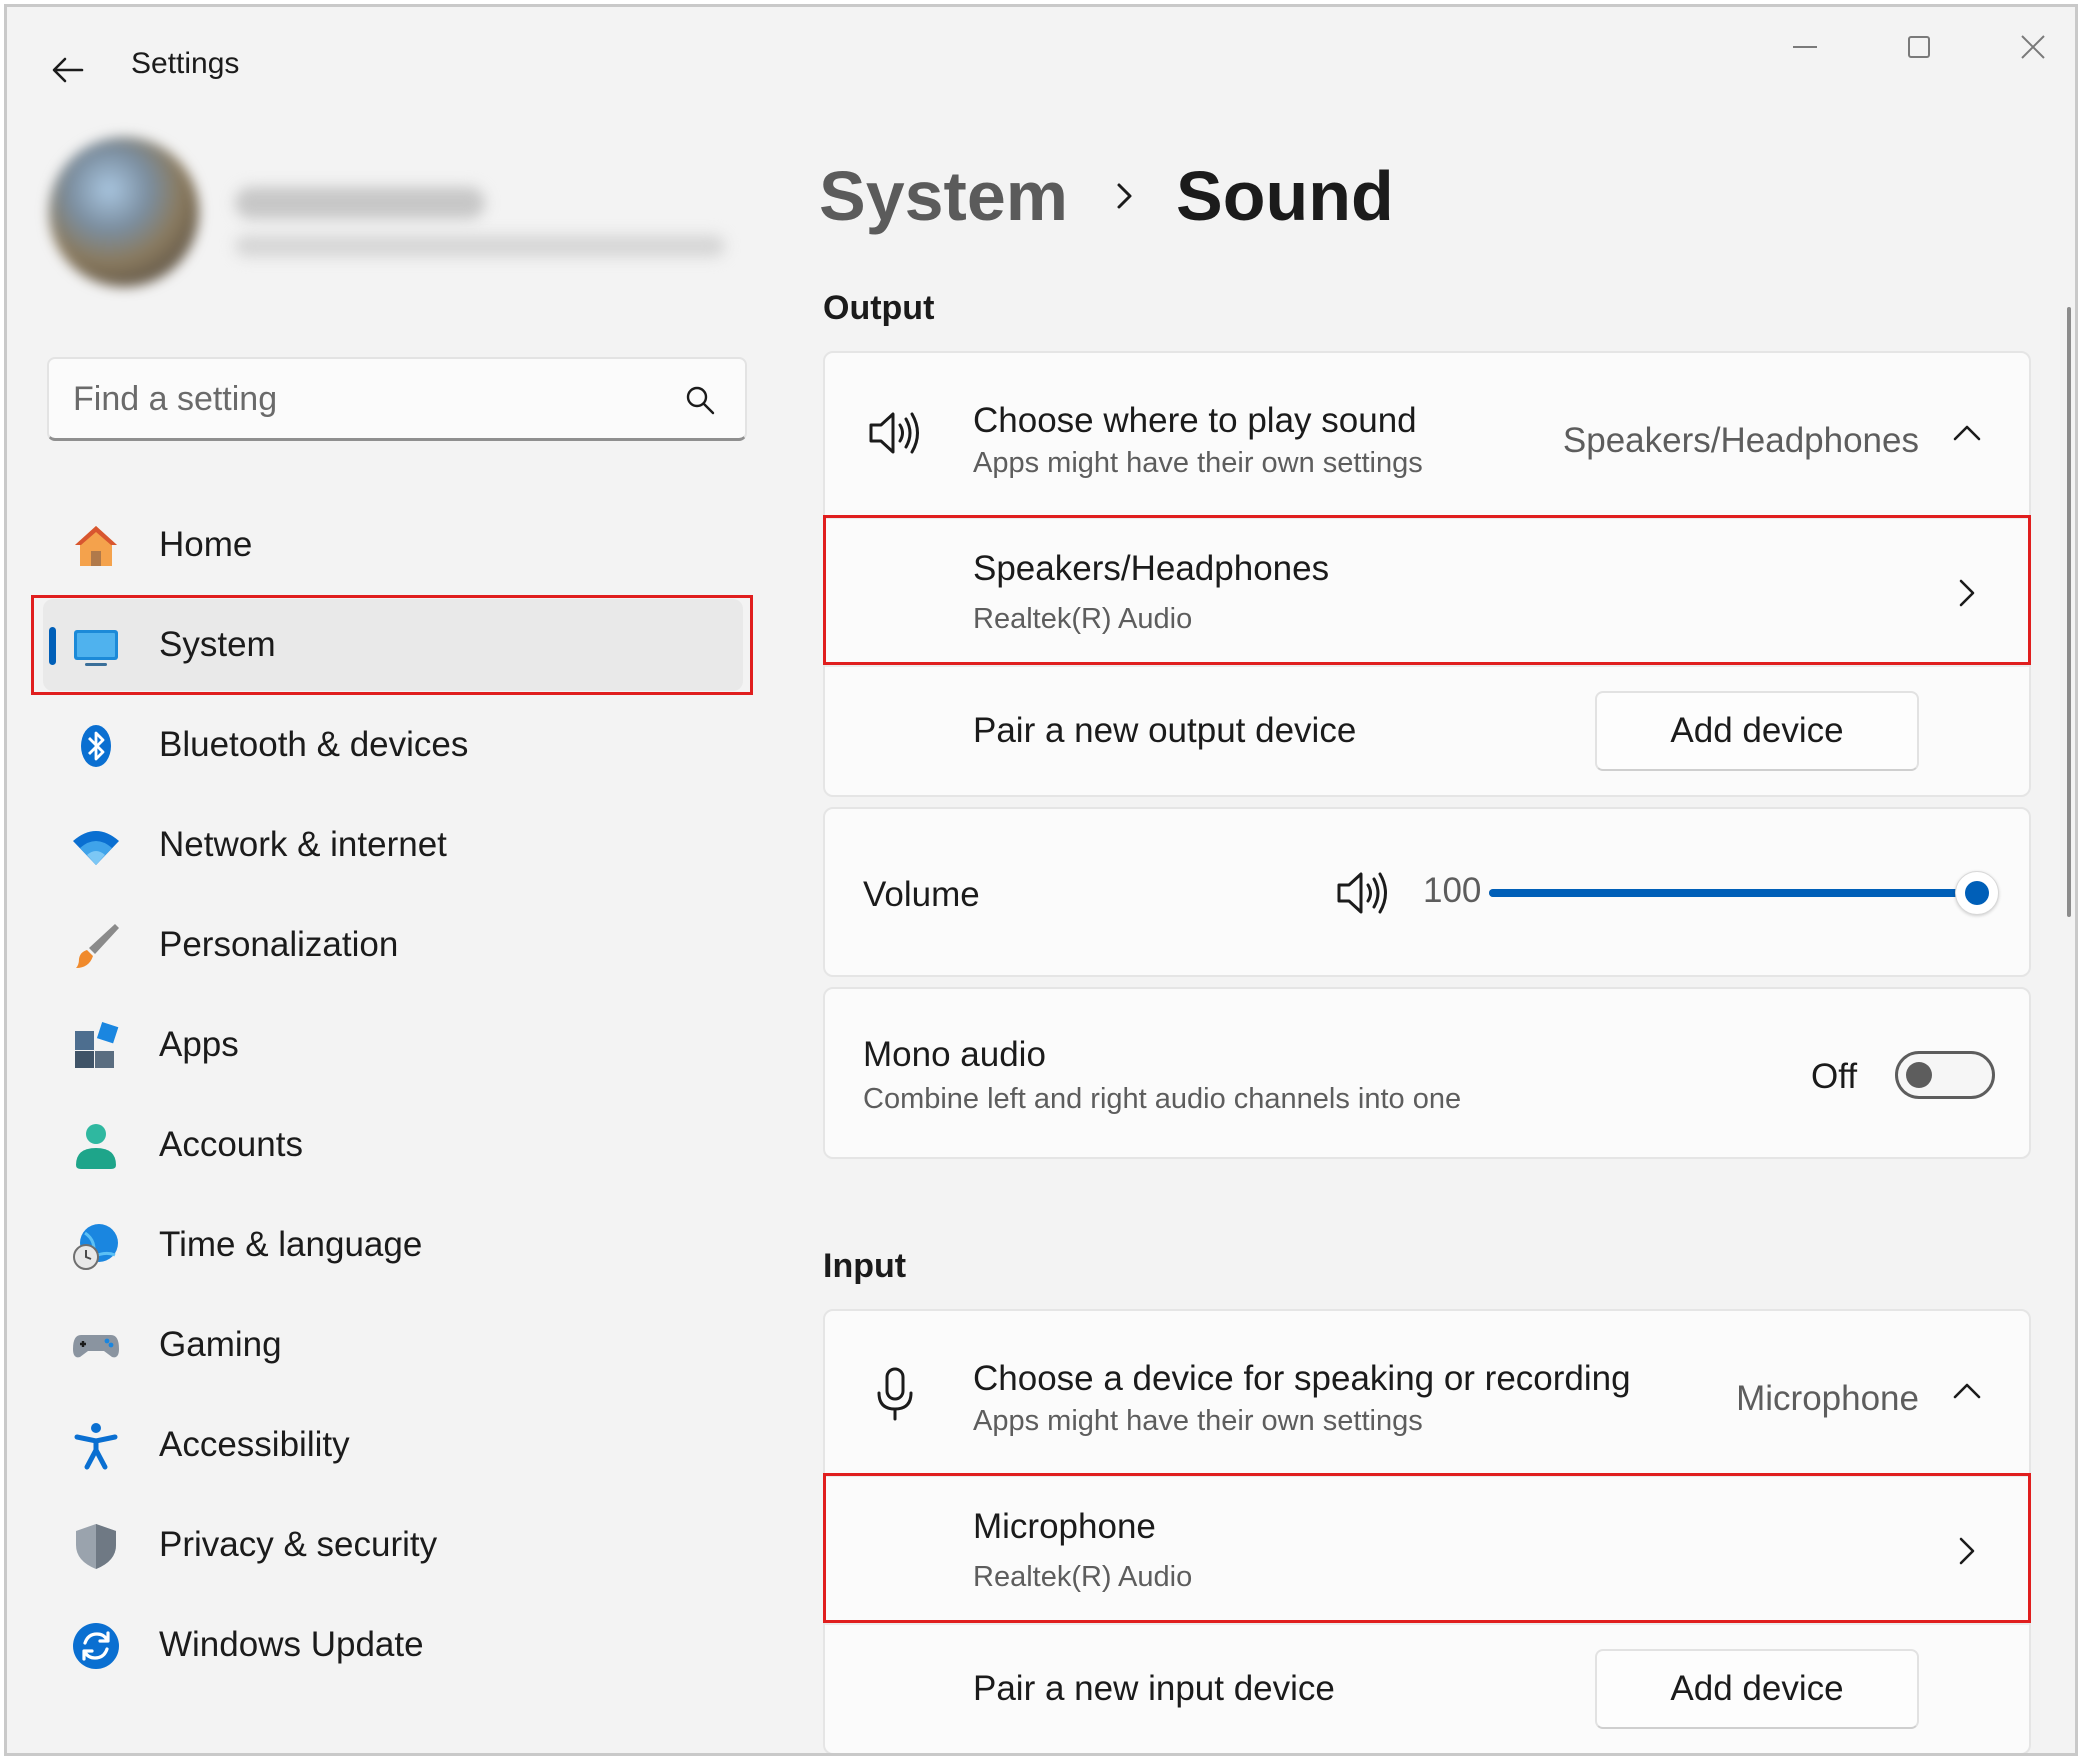 The height and width of the screenshot is (1760, 2082). I want to click on sidebar-item-bluetooth: Bluetooth & devices, so click(393, 745).